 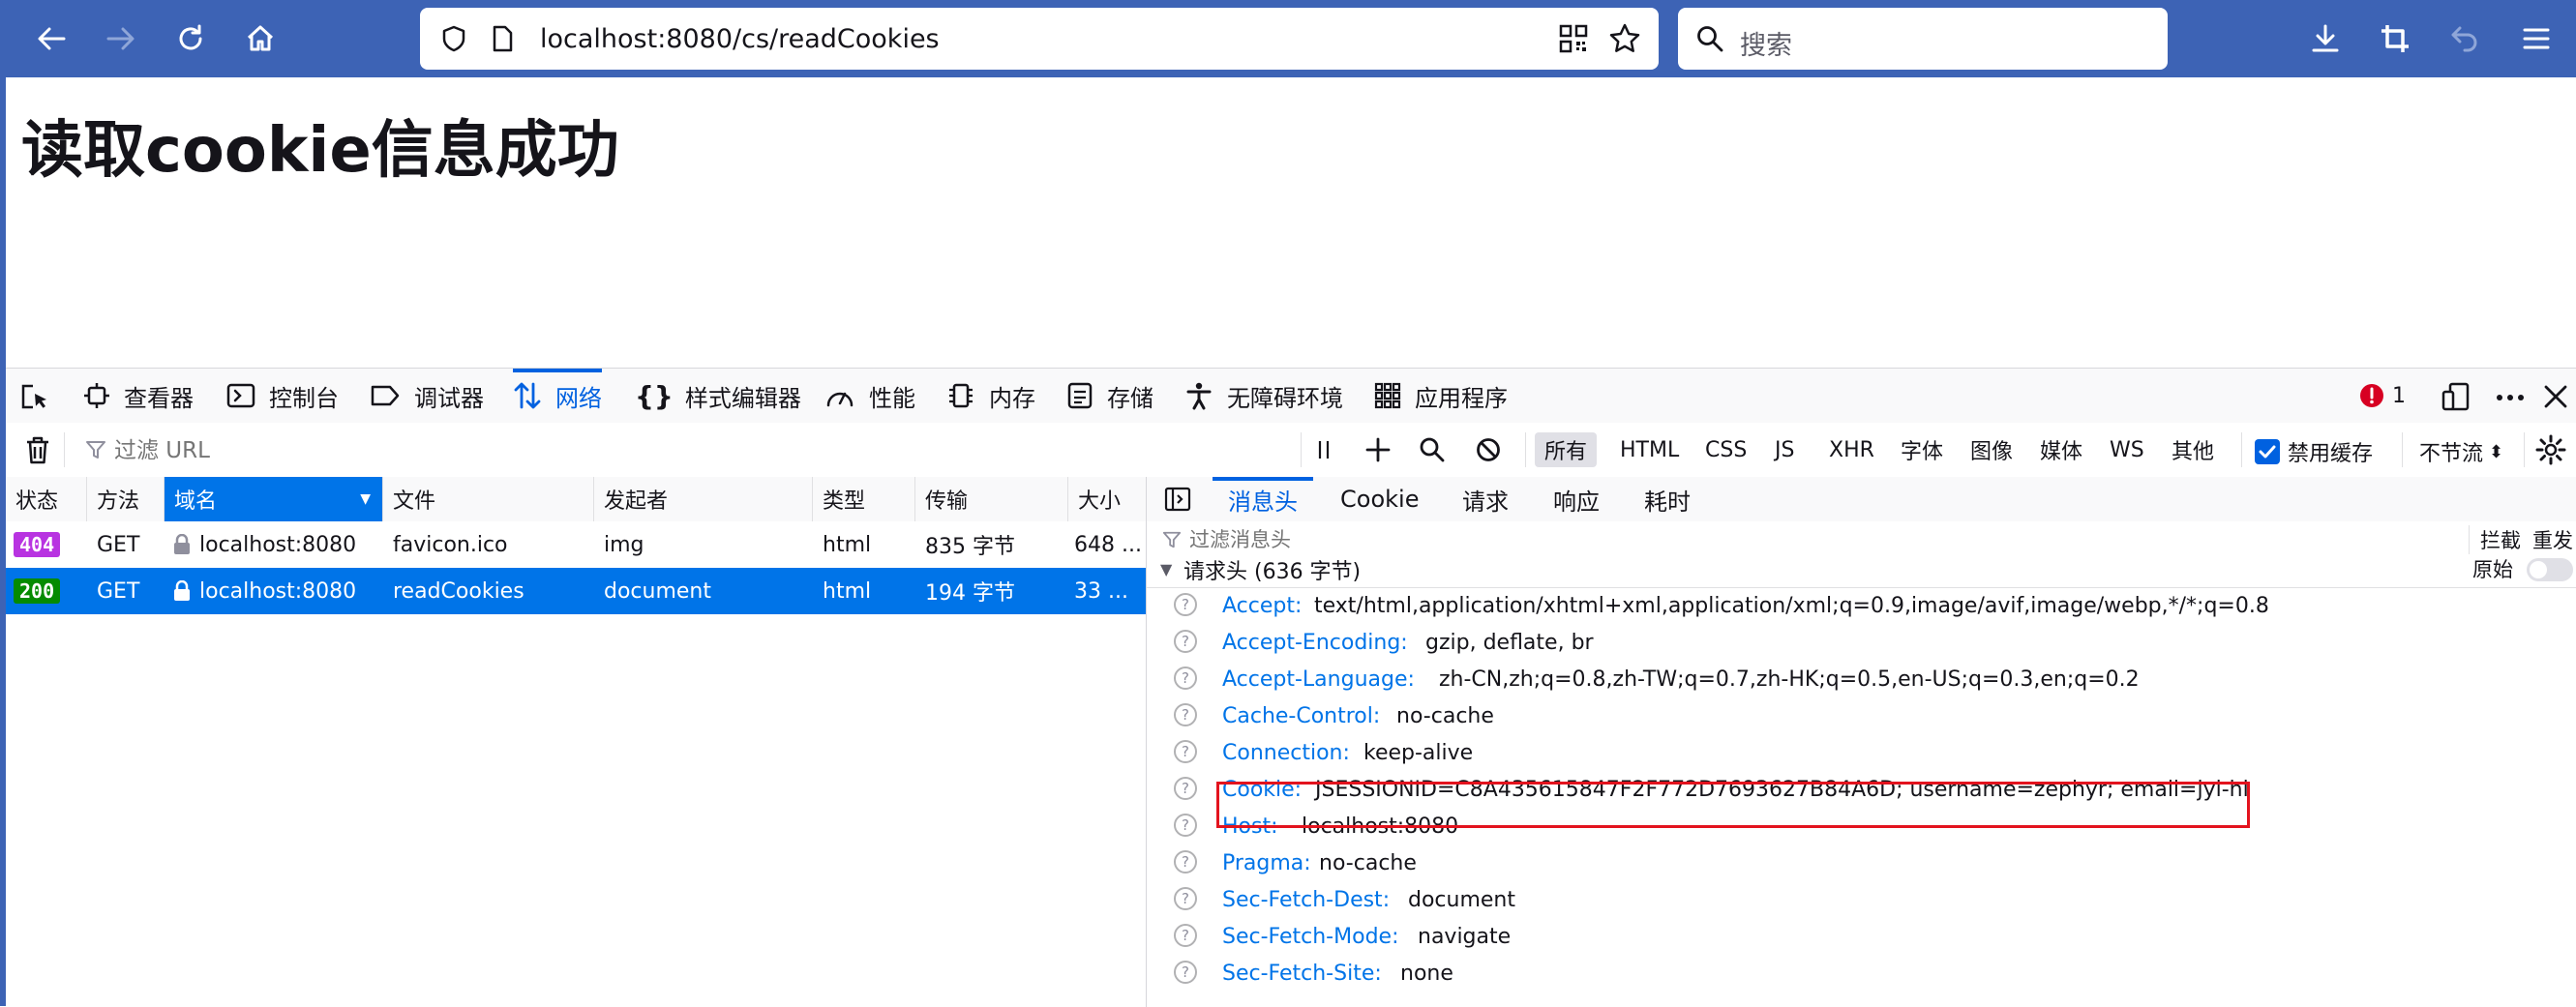 I want to click on column-transferred: 传输, so click(x=991, y=499).